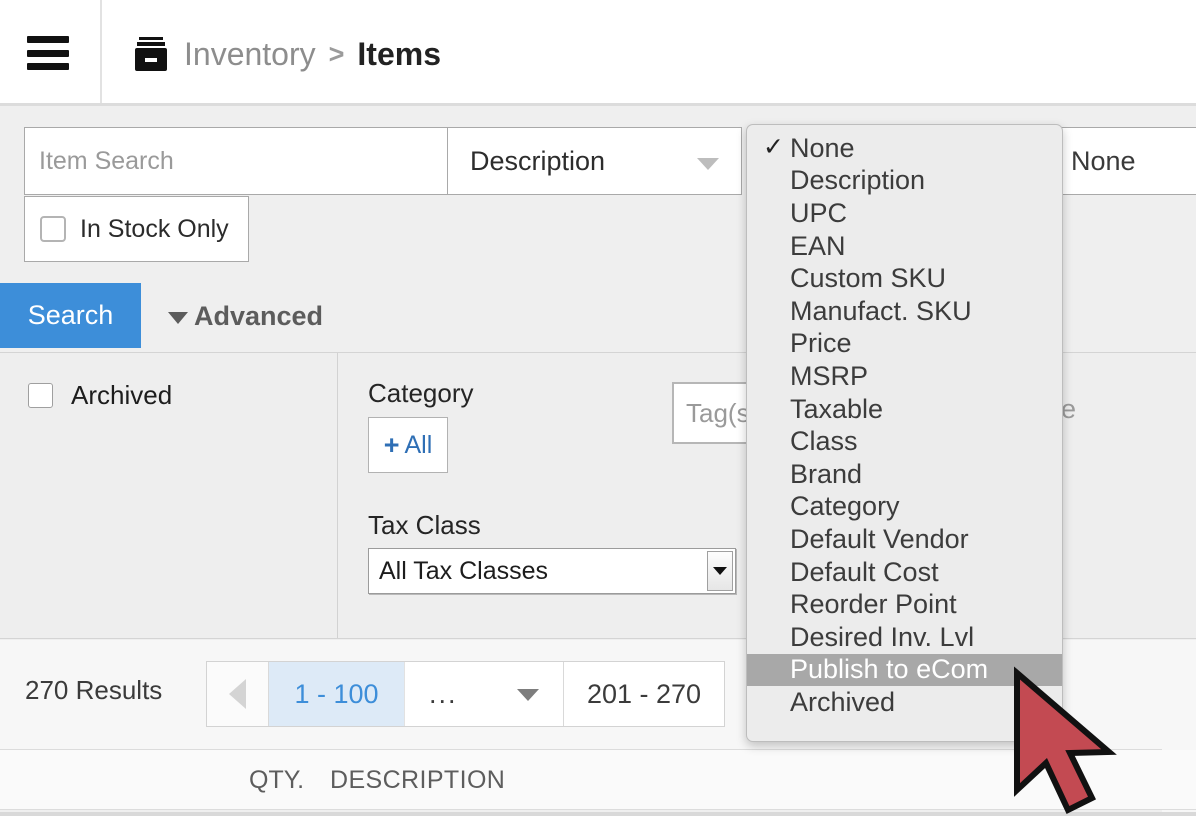  I want to click on category-label: Category, so click(421, 393).